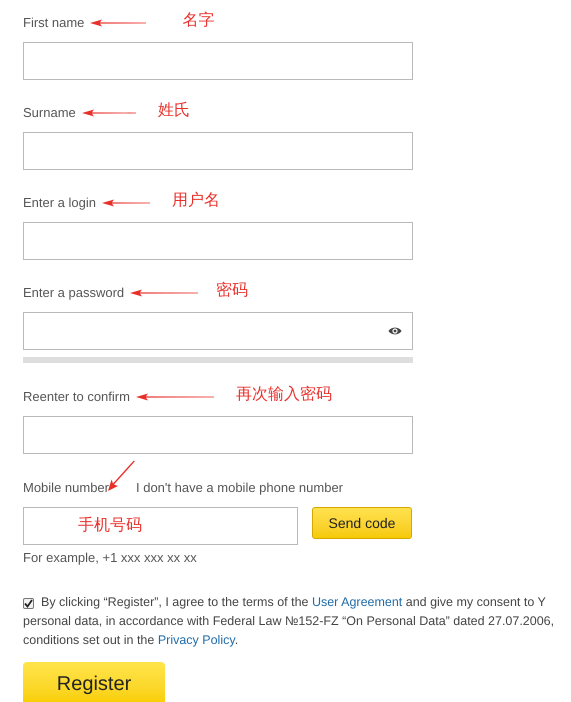 This screenshot has width=571, height=702. What do you see at coordinates (362, 523) in the screenshot?
I see `send-code-button: Send code` at bounding box center [362, 523].